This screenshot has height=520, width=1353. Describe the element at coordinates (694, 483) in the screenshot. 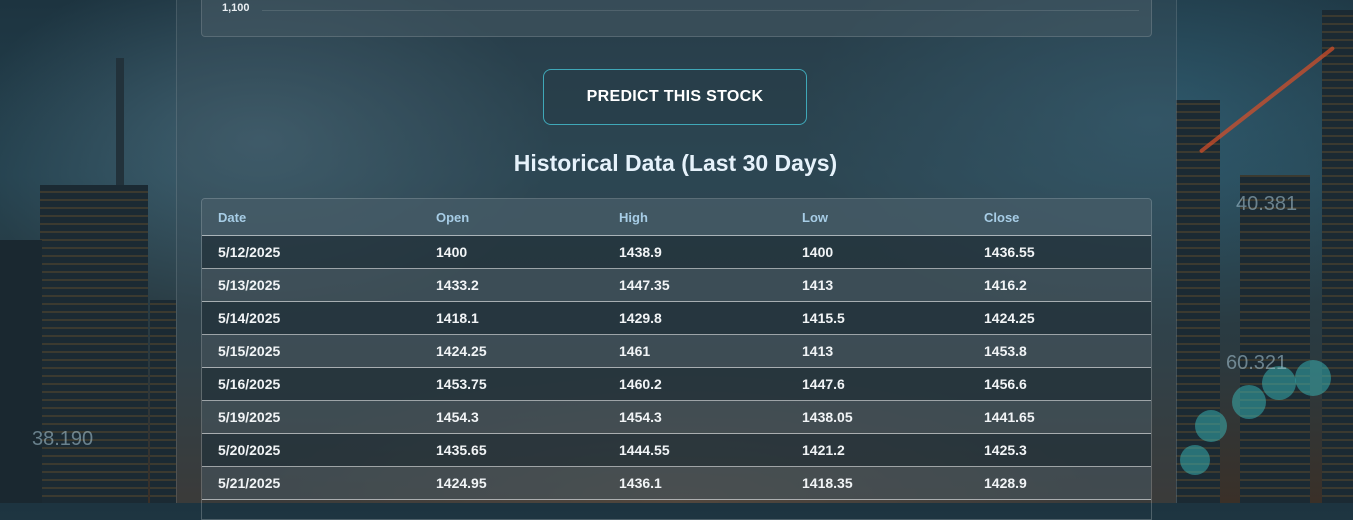

I see `cell-high: 1436.1` at that location.